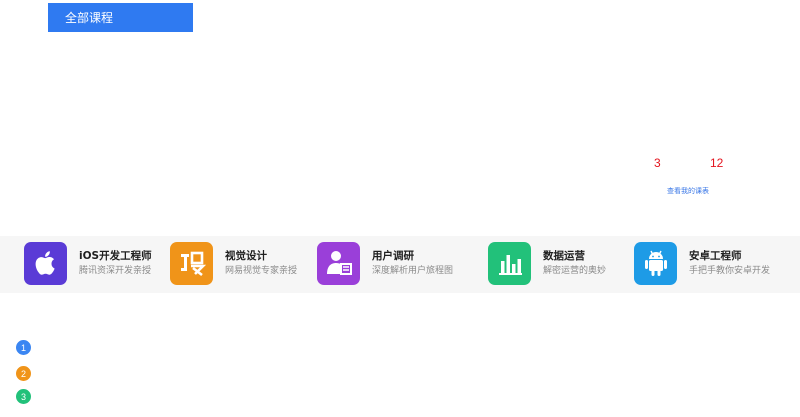  I want to click on course-subtitle: 网易视觉专家亲授, so click(261, 270).